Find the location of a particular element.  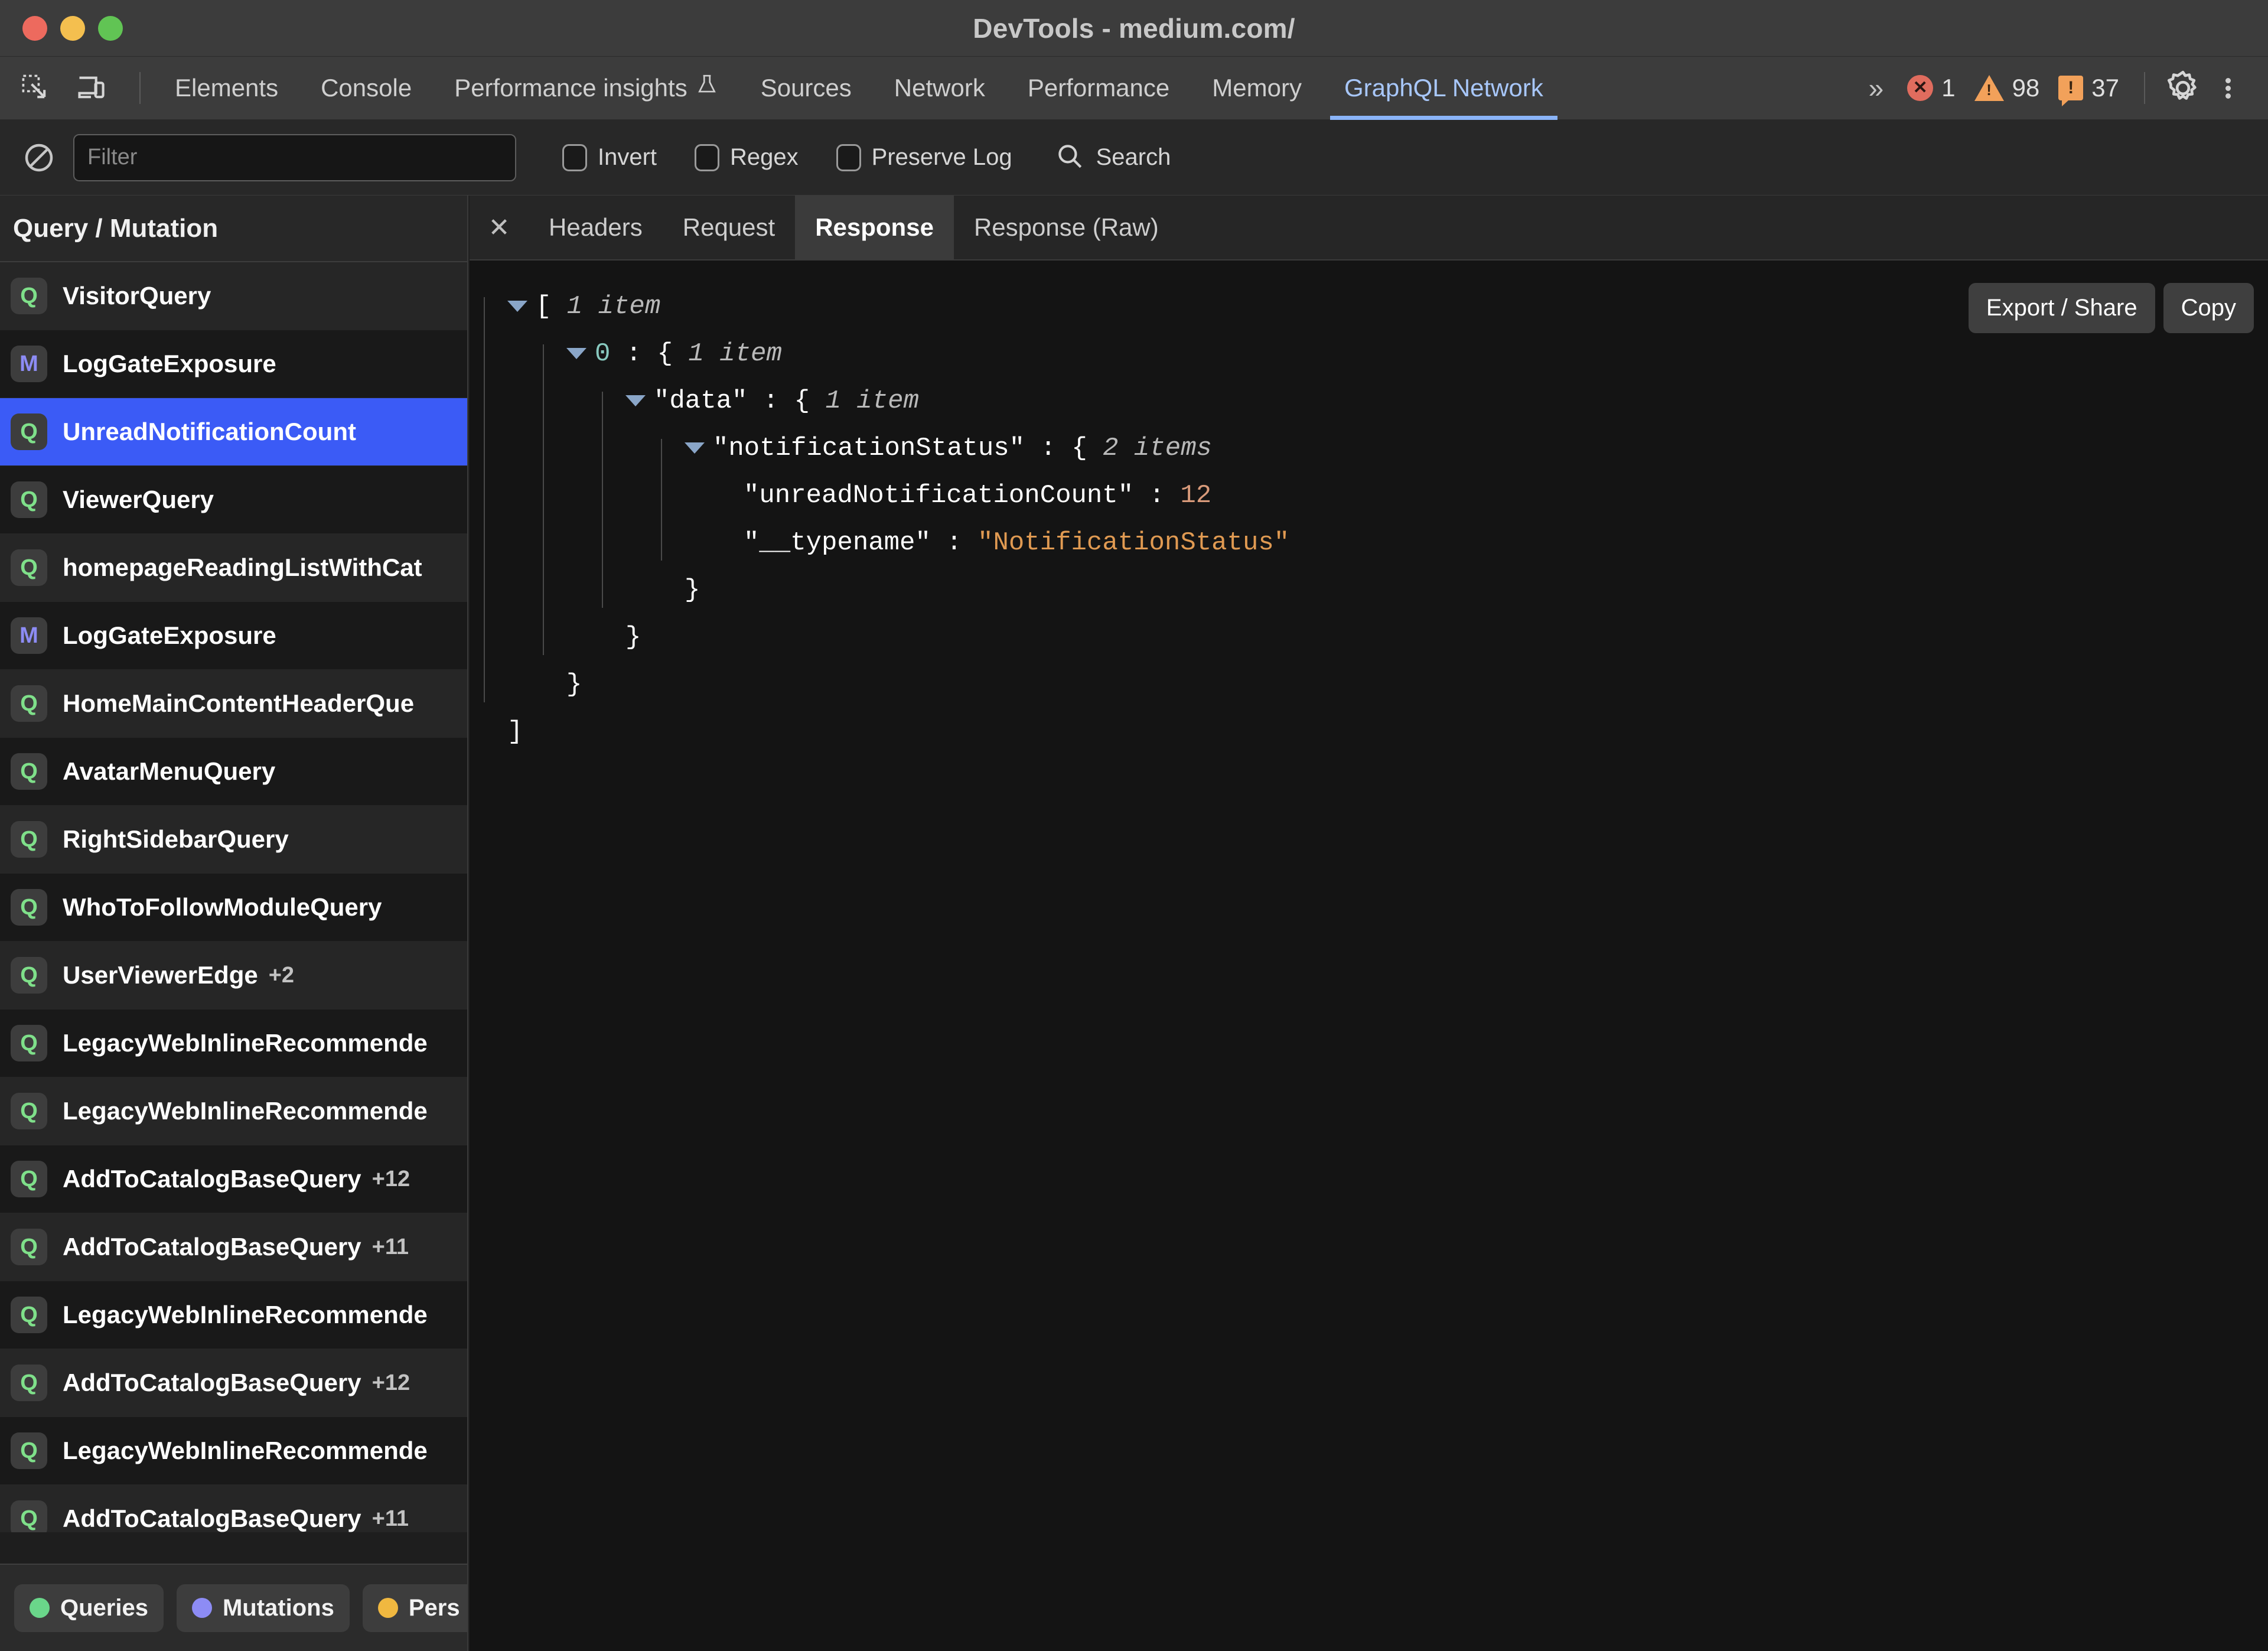

search-icon is located at coordinates (1069, 158).